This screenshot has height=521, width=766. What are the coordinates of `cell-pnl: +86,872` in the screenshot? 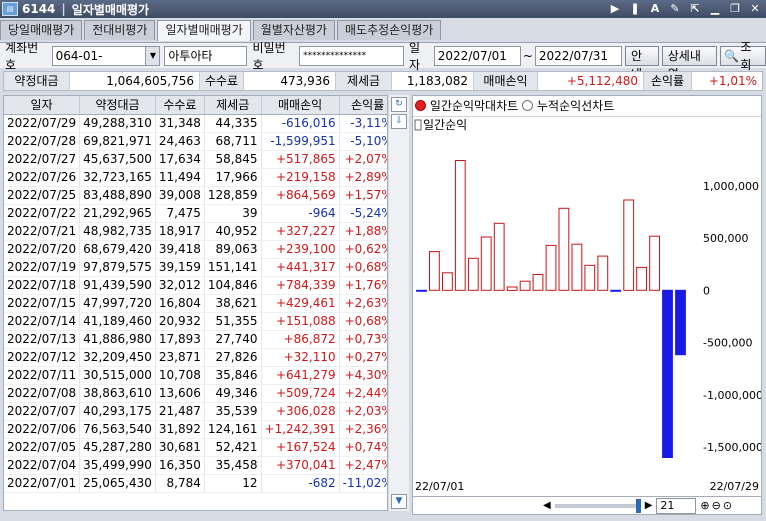 It's located at (300, 339).